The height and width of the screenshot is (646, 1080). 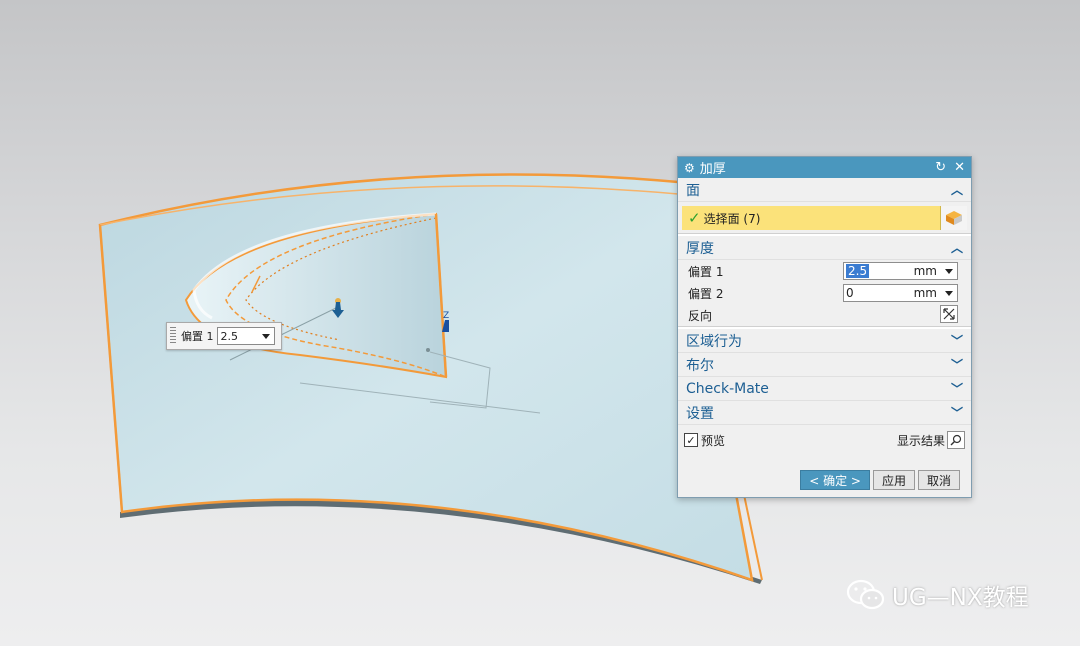 I want to click on origin-point, so click(x=428, y=350).